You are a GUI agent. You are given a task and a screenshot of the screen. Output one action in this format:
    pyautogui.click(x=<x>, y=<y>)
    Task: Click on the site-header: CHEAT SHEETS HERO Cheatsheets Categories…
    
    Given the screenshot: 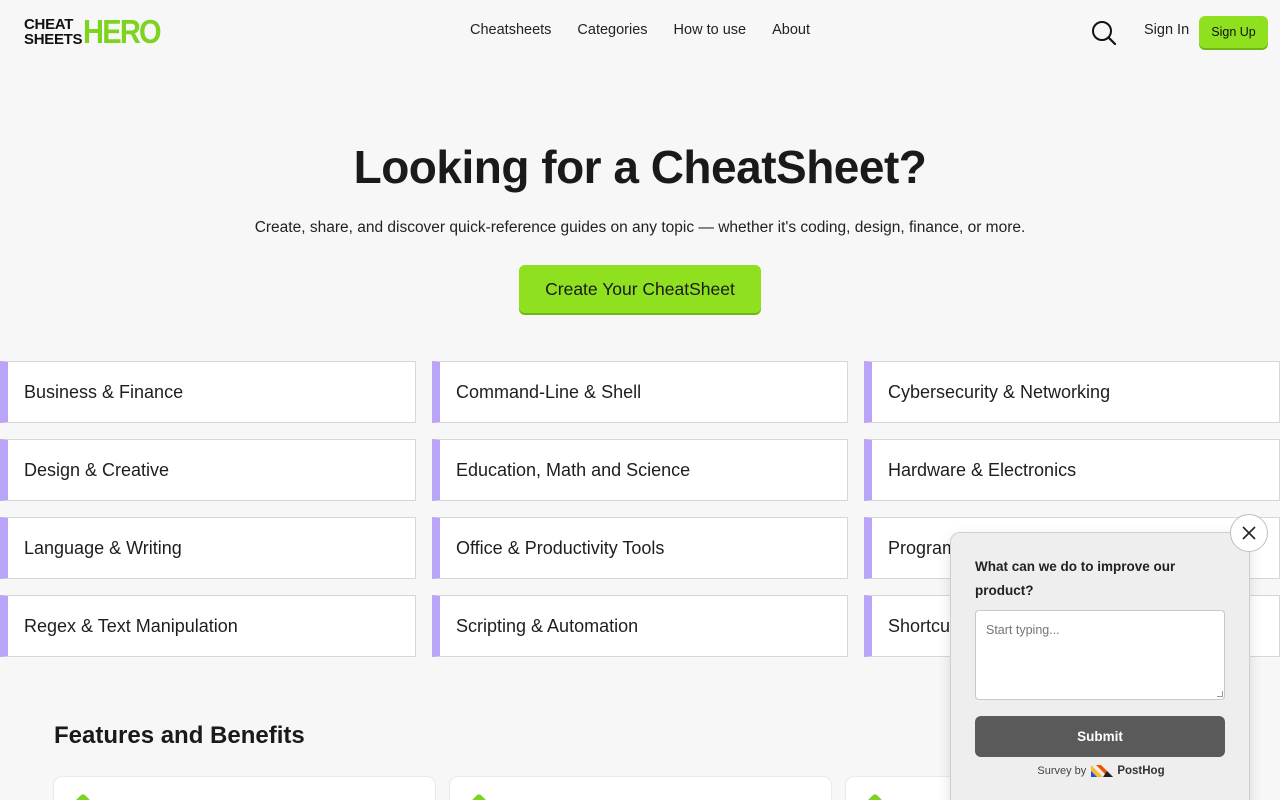 What is the action you would take?
    pyautogui.click(x=640, y=32)
    